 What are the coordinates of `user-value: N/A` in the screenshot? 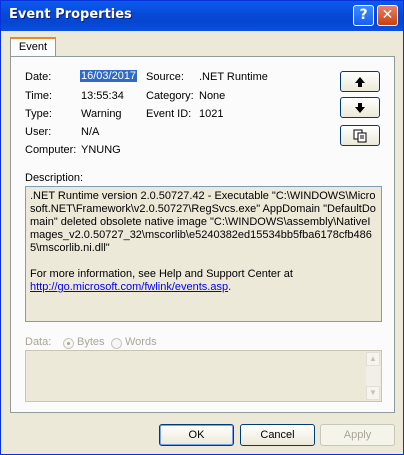 It's located at (90, 132).